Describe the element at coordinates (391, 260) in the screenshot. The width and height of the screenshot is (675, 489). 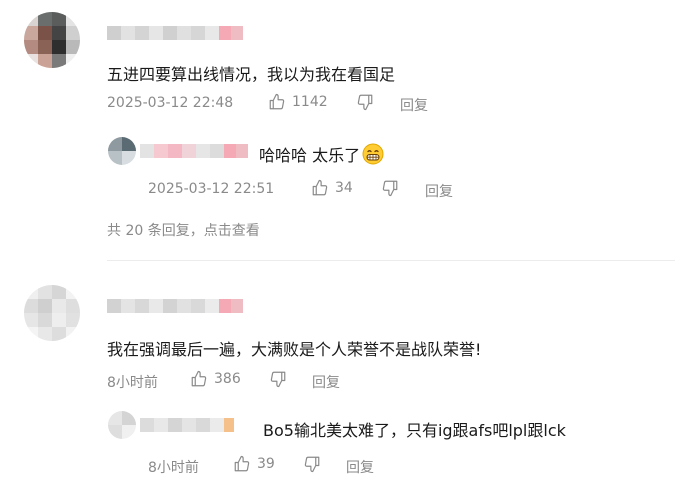
I see `comment-divider` at that location.